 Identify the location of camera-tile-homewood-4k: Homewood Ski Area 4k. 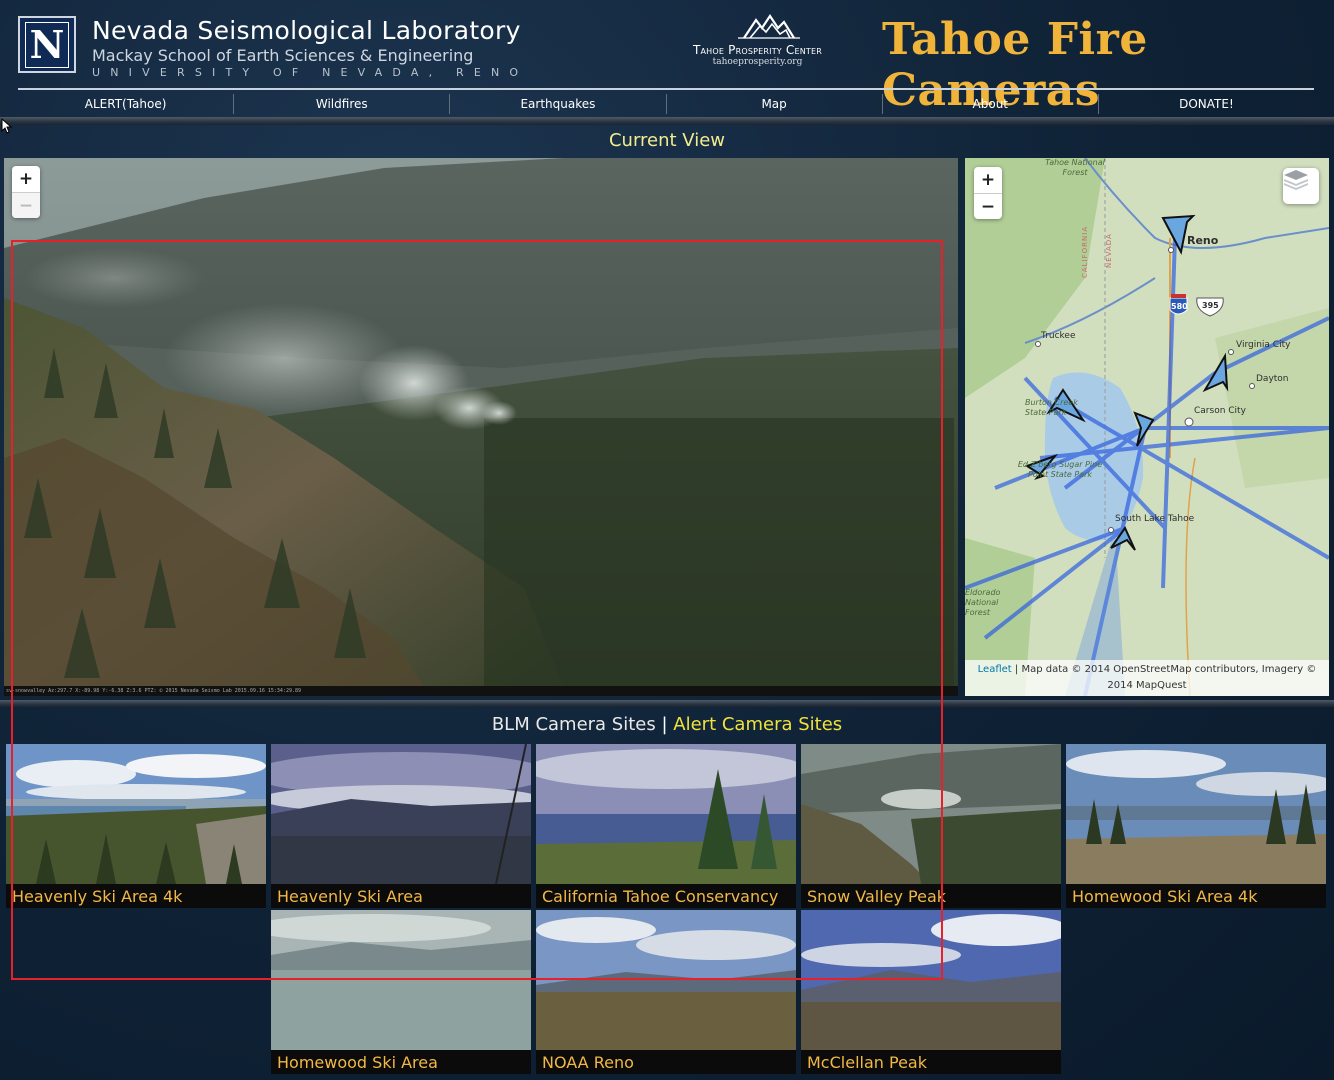
(1196, 826).